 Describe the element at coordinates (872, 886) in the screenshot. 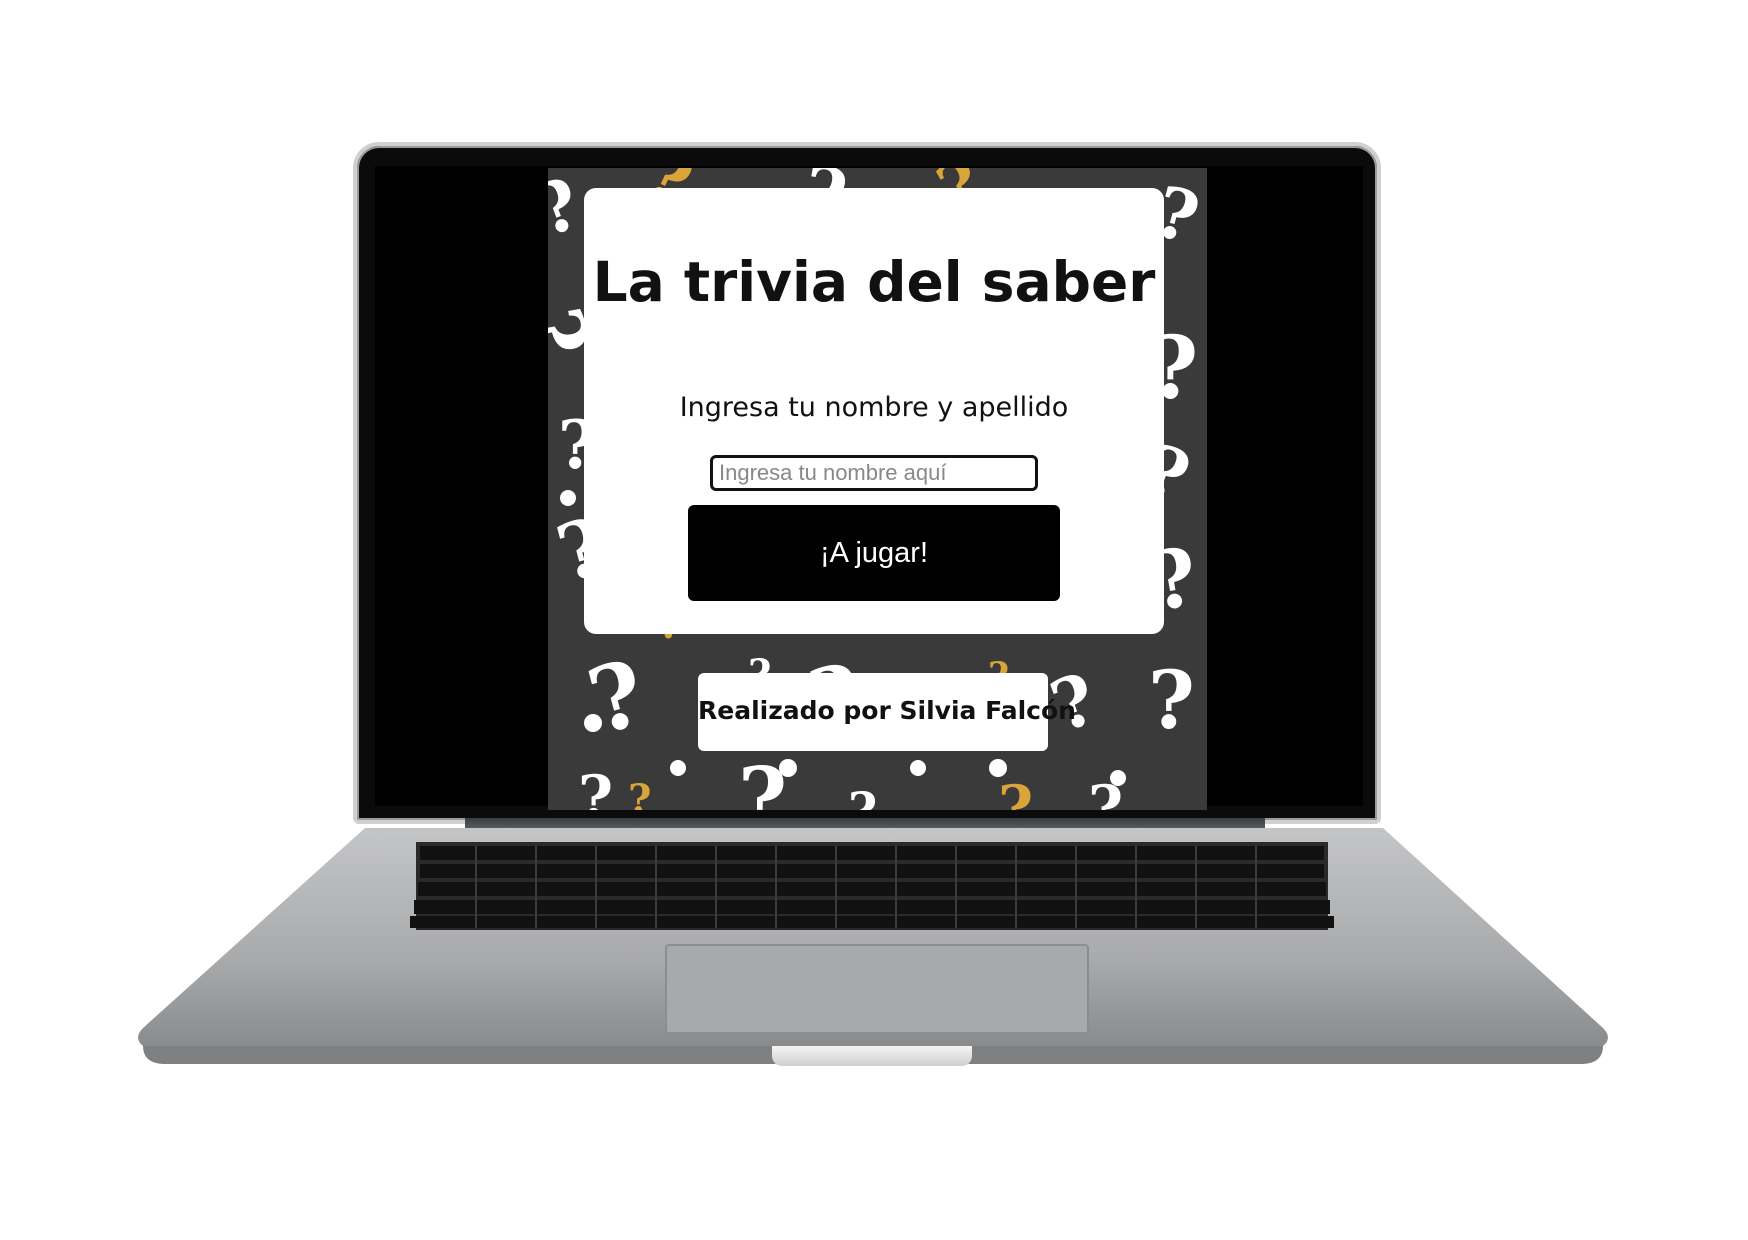

I see `laptop-keyboard` at that location.